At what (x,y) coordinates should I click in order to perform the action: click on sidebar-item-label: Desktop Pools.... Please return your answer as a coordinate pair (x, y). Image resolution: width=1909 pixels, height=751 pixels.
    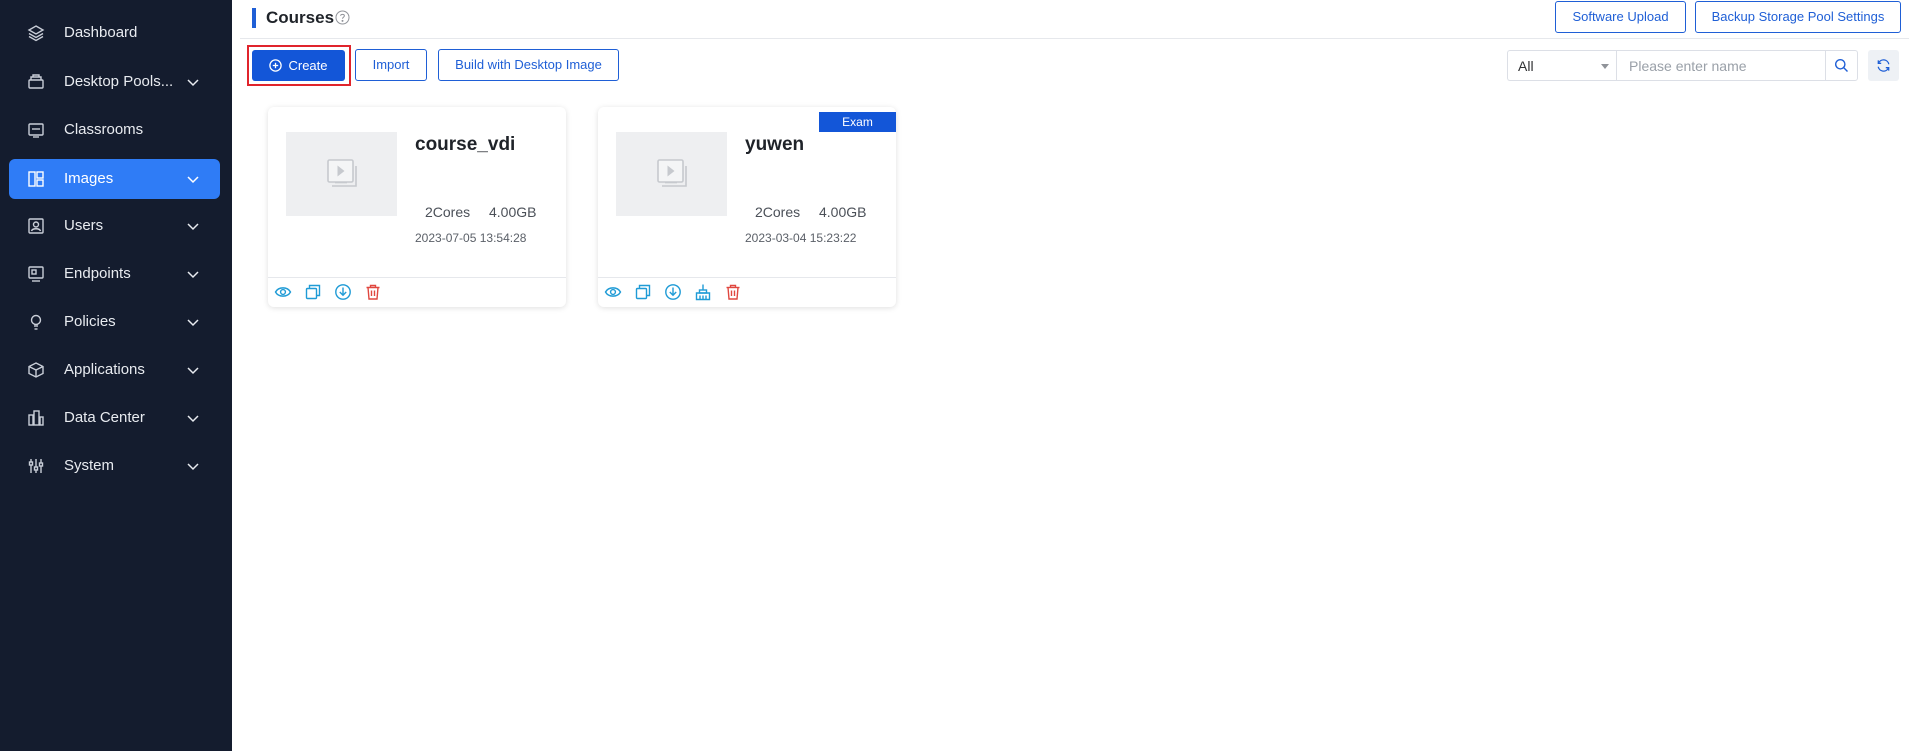
    Looking at the image, I should click on (119, 81).